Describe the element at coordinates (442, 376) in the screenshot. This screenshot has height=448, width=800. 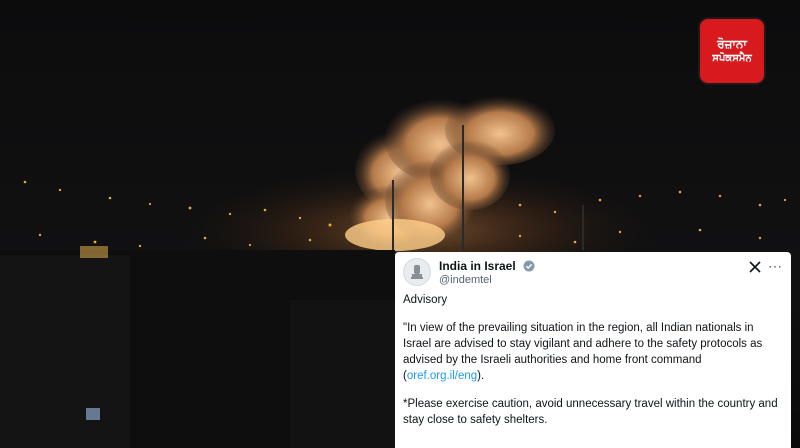
I see `oref-link: oref.org.il/eng` at that location.